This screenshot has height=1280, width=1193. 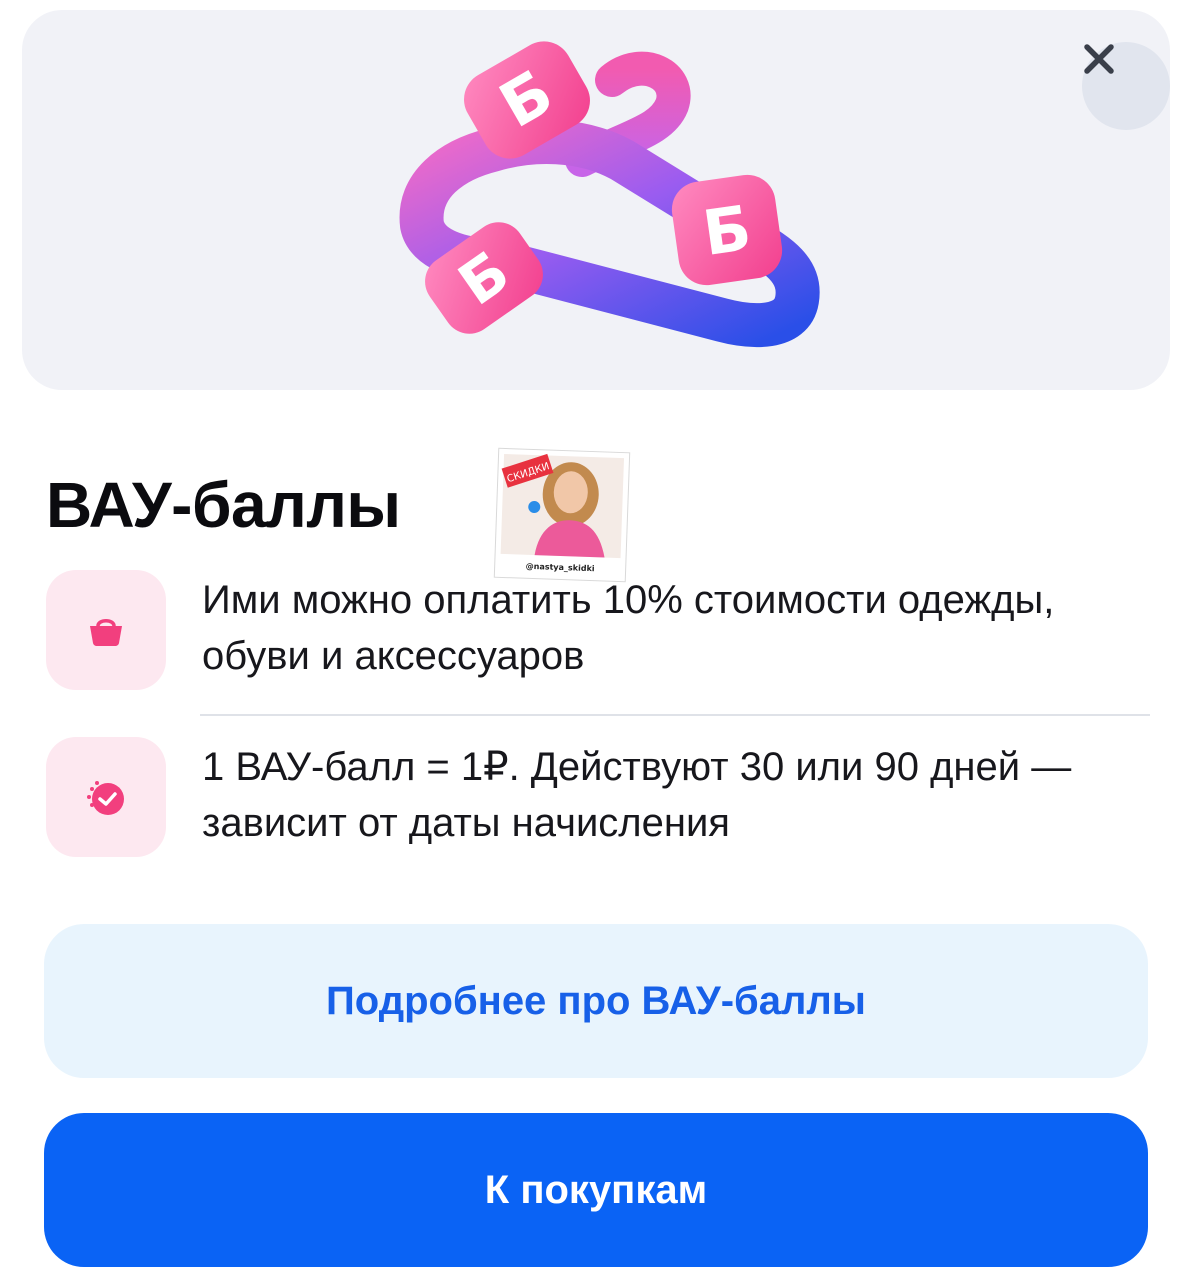 What do you see at coordinates (1126, 86) in the screenshot?
I see `close-button` at bounding box center [1126, 86].